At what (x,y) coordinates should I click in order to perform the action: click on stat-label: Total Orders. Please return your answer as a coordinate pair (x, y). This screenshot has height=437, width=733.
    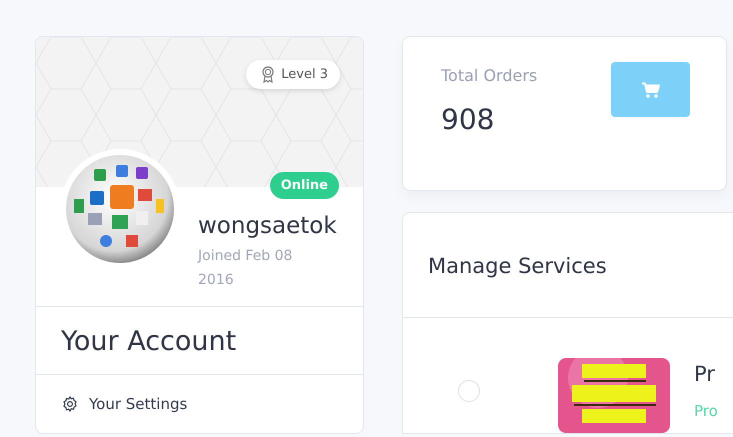
    Looking at the image, I should click on (489, 75).